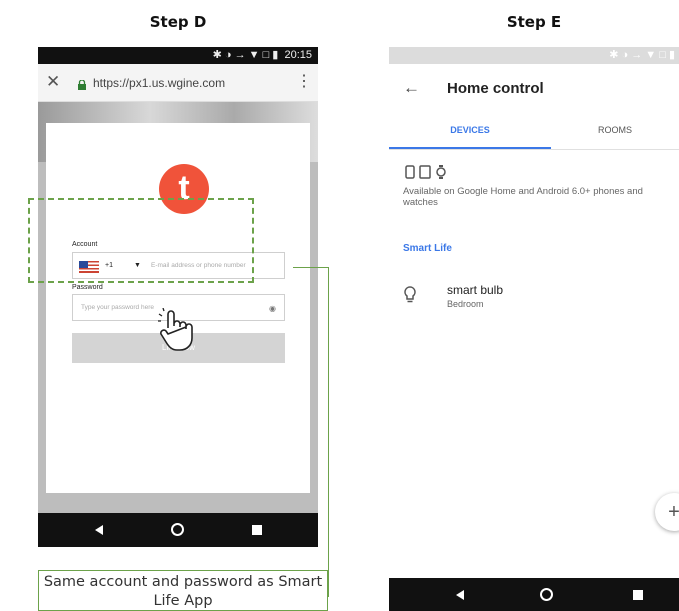 The image size is (679, 611). What do you see at coordinates (117, 307) in the screenshot?
I see `password-input: Type your password here` at bounding box center [117, 307].